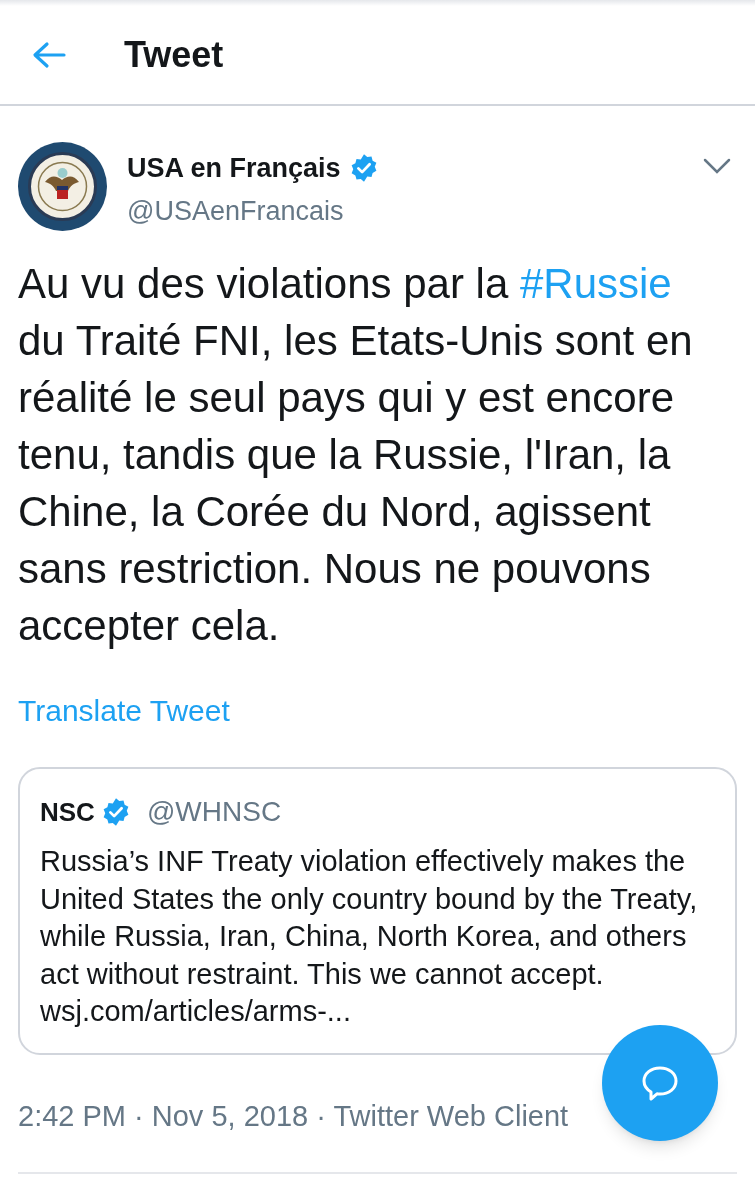 This screenshot has width=755, height=1179. I want to click on page-title: Tweet, so click(174, 55).